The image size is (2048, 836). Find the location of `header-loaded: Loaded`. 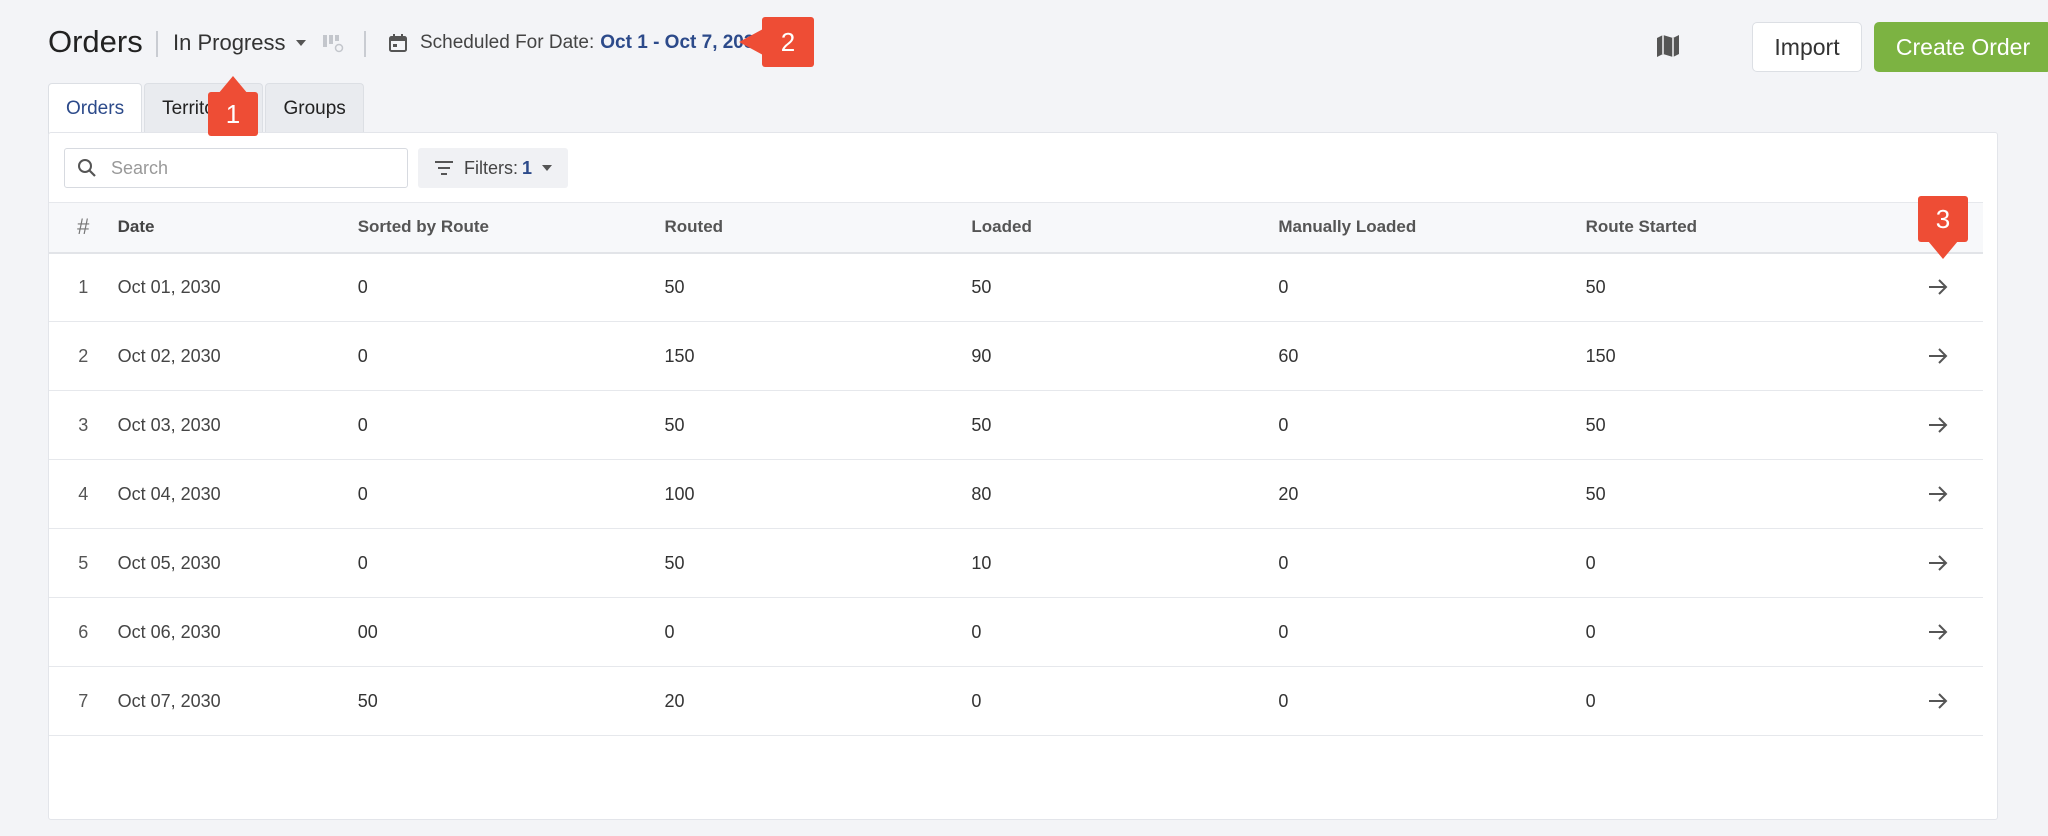

header-loaded: Loaded is located at coordinates (1001, 227).